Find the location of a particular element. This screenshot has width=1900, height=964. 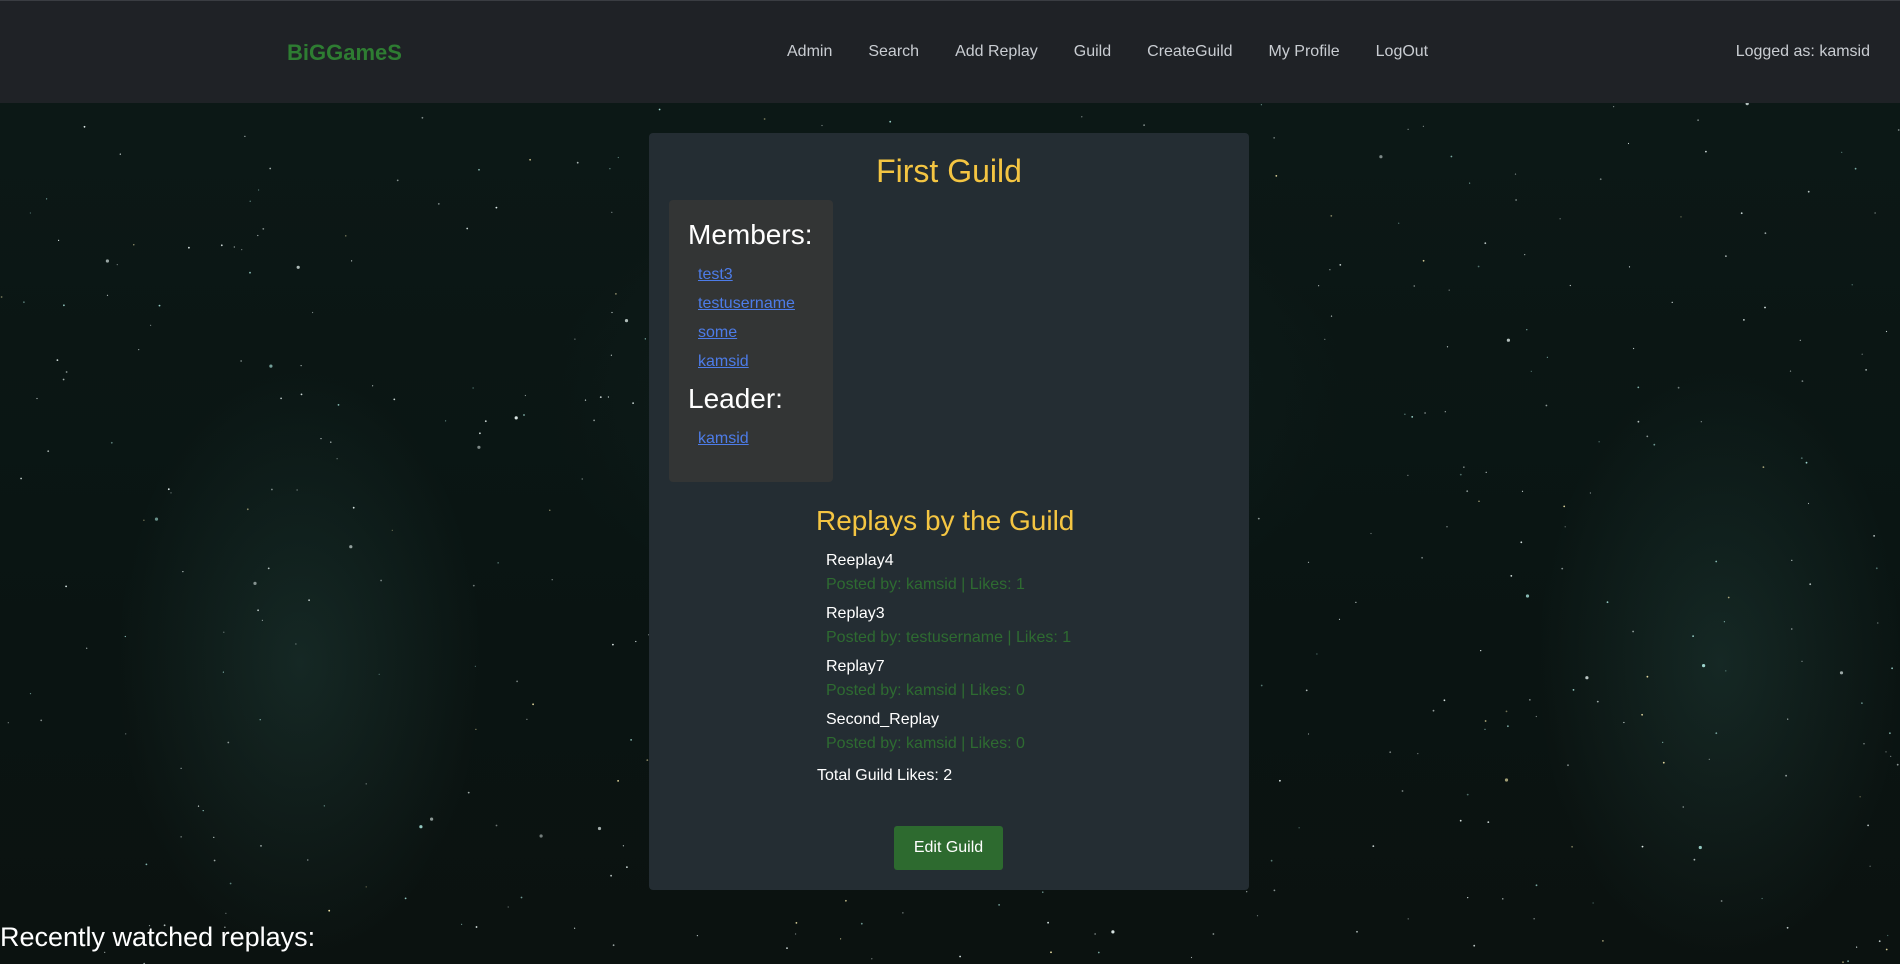

replay-meta: Posted by: testusername | Likes: 1 is located at coordinates (949, 637).